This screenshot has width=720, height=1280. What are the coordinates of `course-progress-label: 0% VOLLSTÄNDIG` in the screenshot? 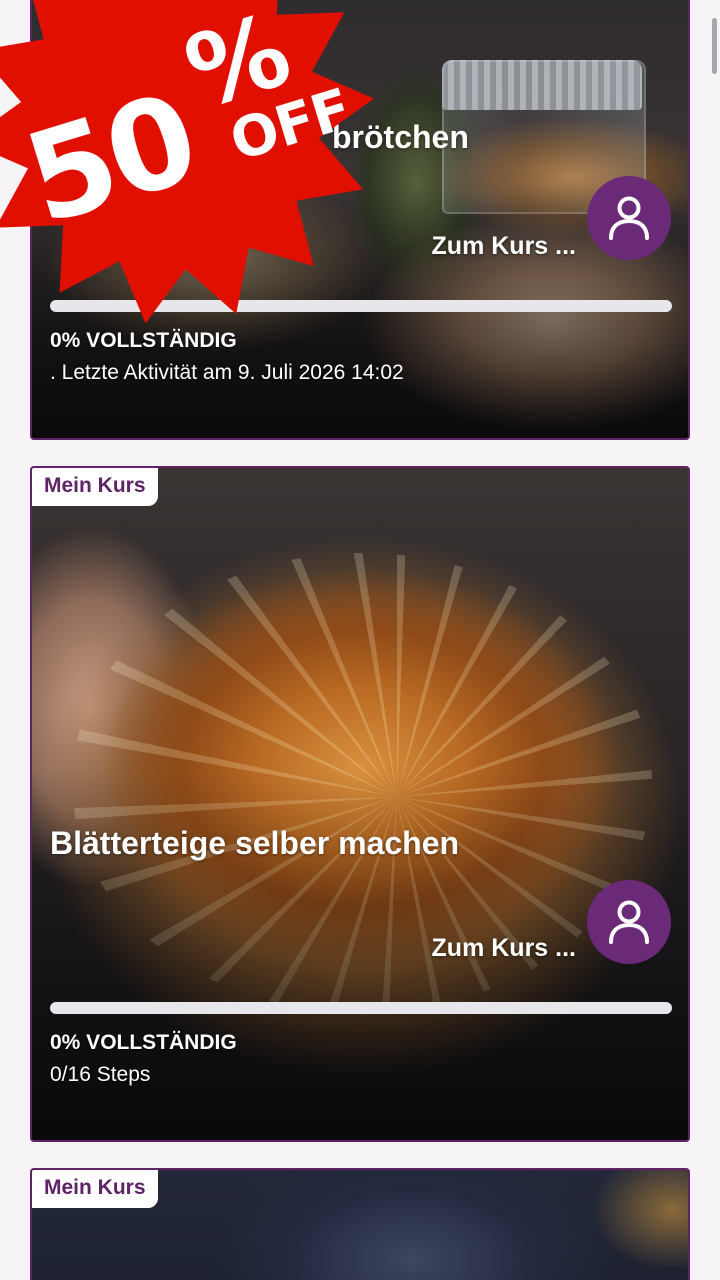 It's located at (143, 1042).